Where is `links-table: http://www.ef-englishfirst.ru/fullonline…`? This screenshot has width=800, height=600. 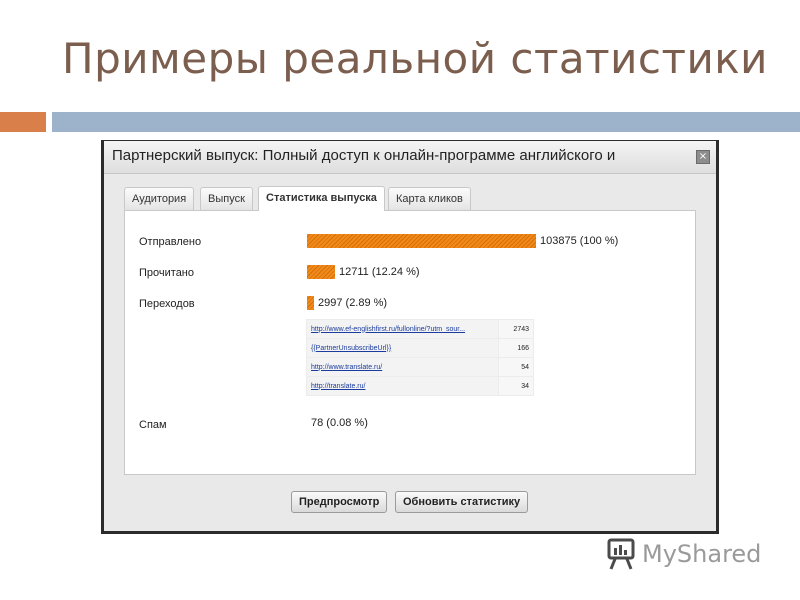 links-table: http://www.ef-englishfirst.ru/fullonline… is located at coordinates (420, 357).